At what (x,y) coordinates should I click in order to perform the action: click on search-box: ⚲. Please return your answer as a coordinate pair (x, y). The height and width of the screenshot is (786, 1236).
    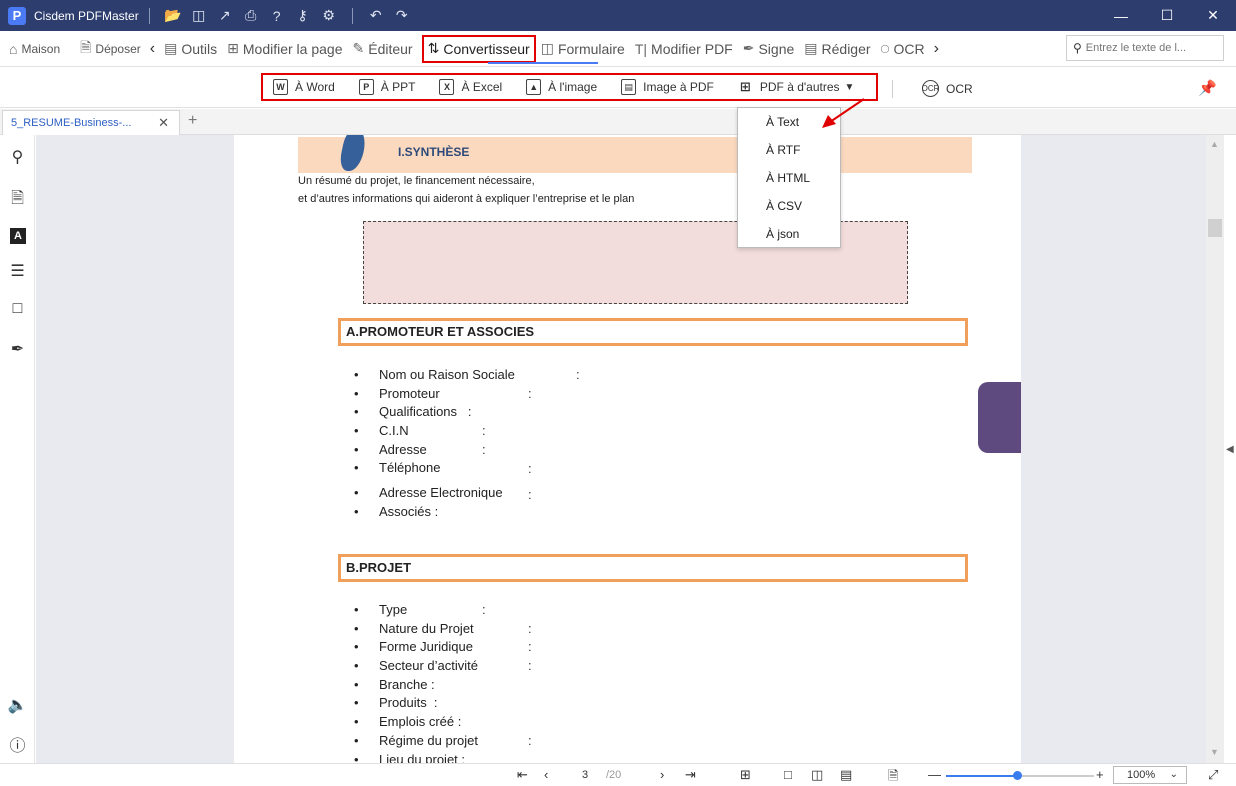
    Looking at the image, I should click on (1145, 48).